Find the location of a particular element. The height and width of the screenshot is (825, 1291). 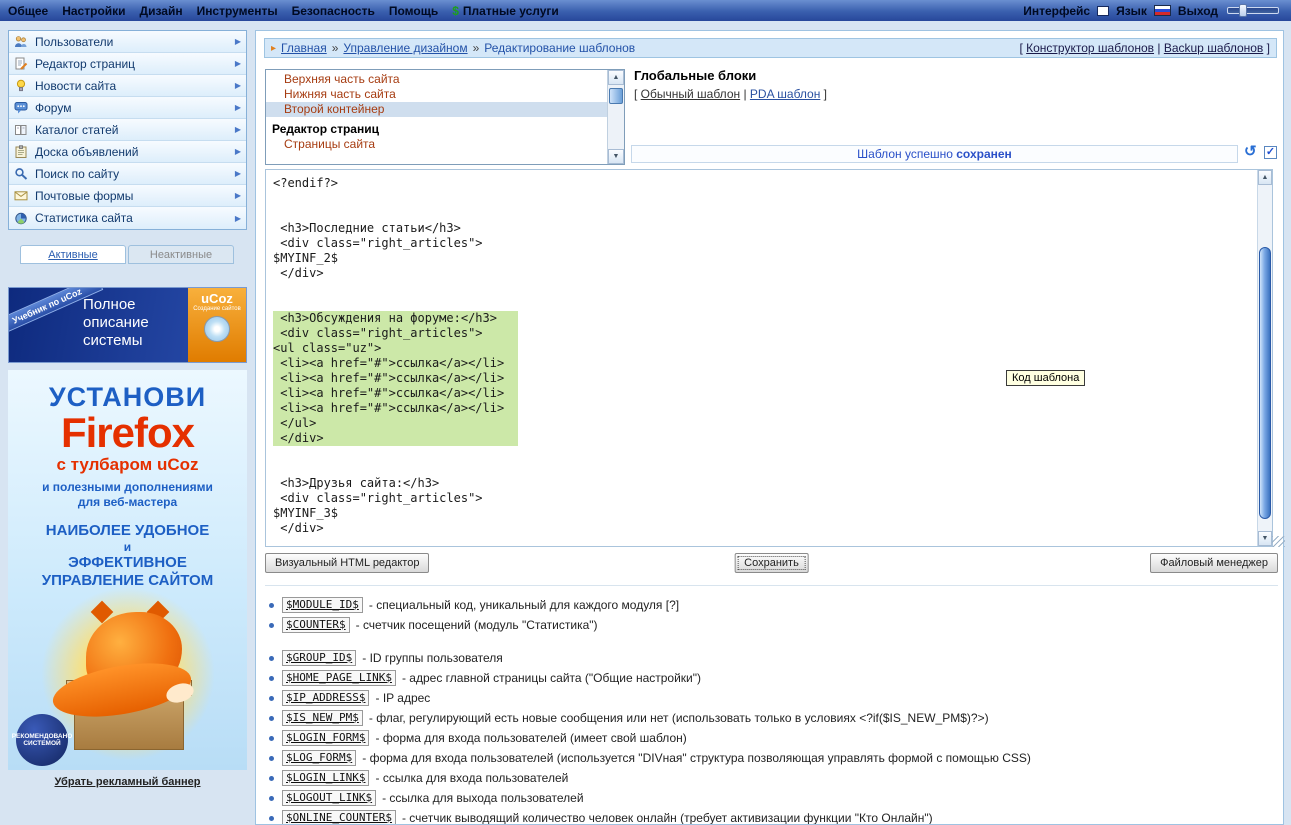

variable-chip: $LOGOUT_LINK$ is located at coordinates (329, 798).